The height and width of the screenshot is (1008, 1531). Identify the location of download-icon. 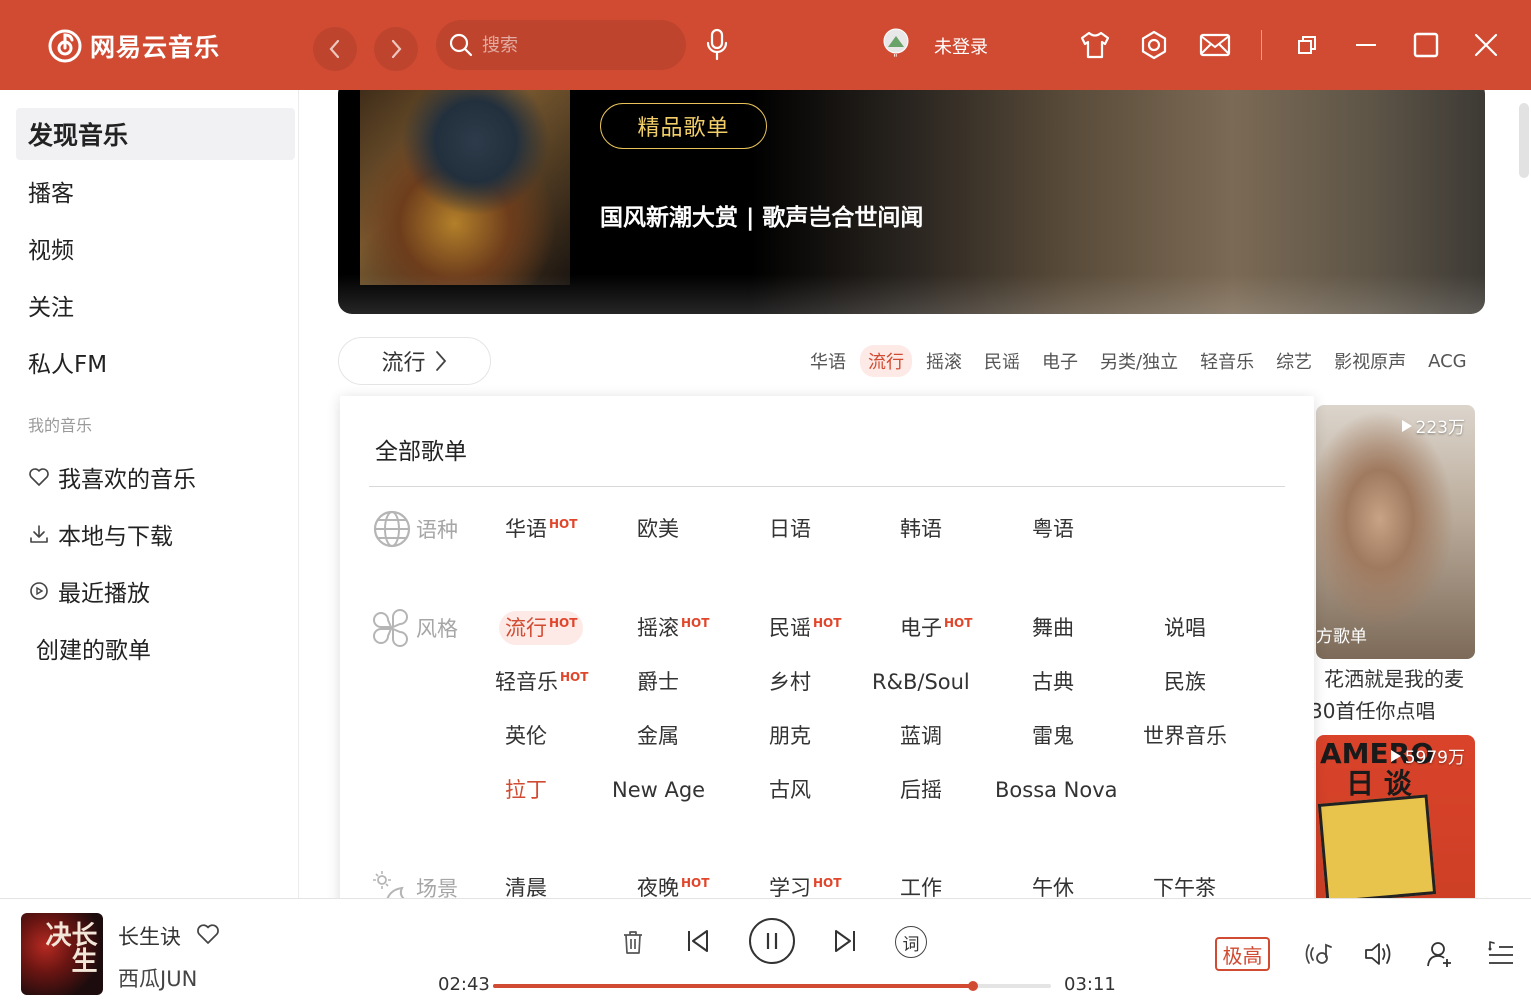
(39, 534).